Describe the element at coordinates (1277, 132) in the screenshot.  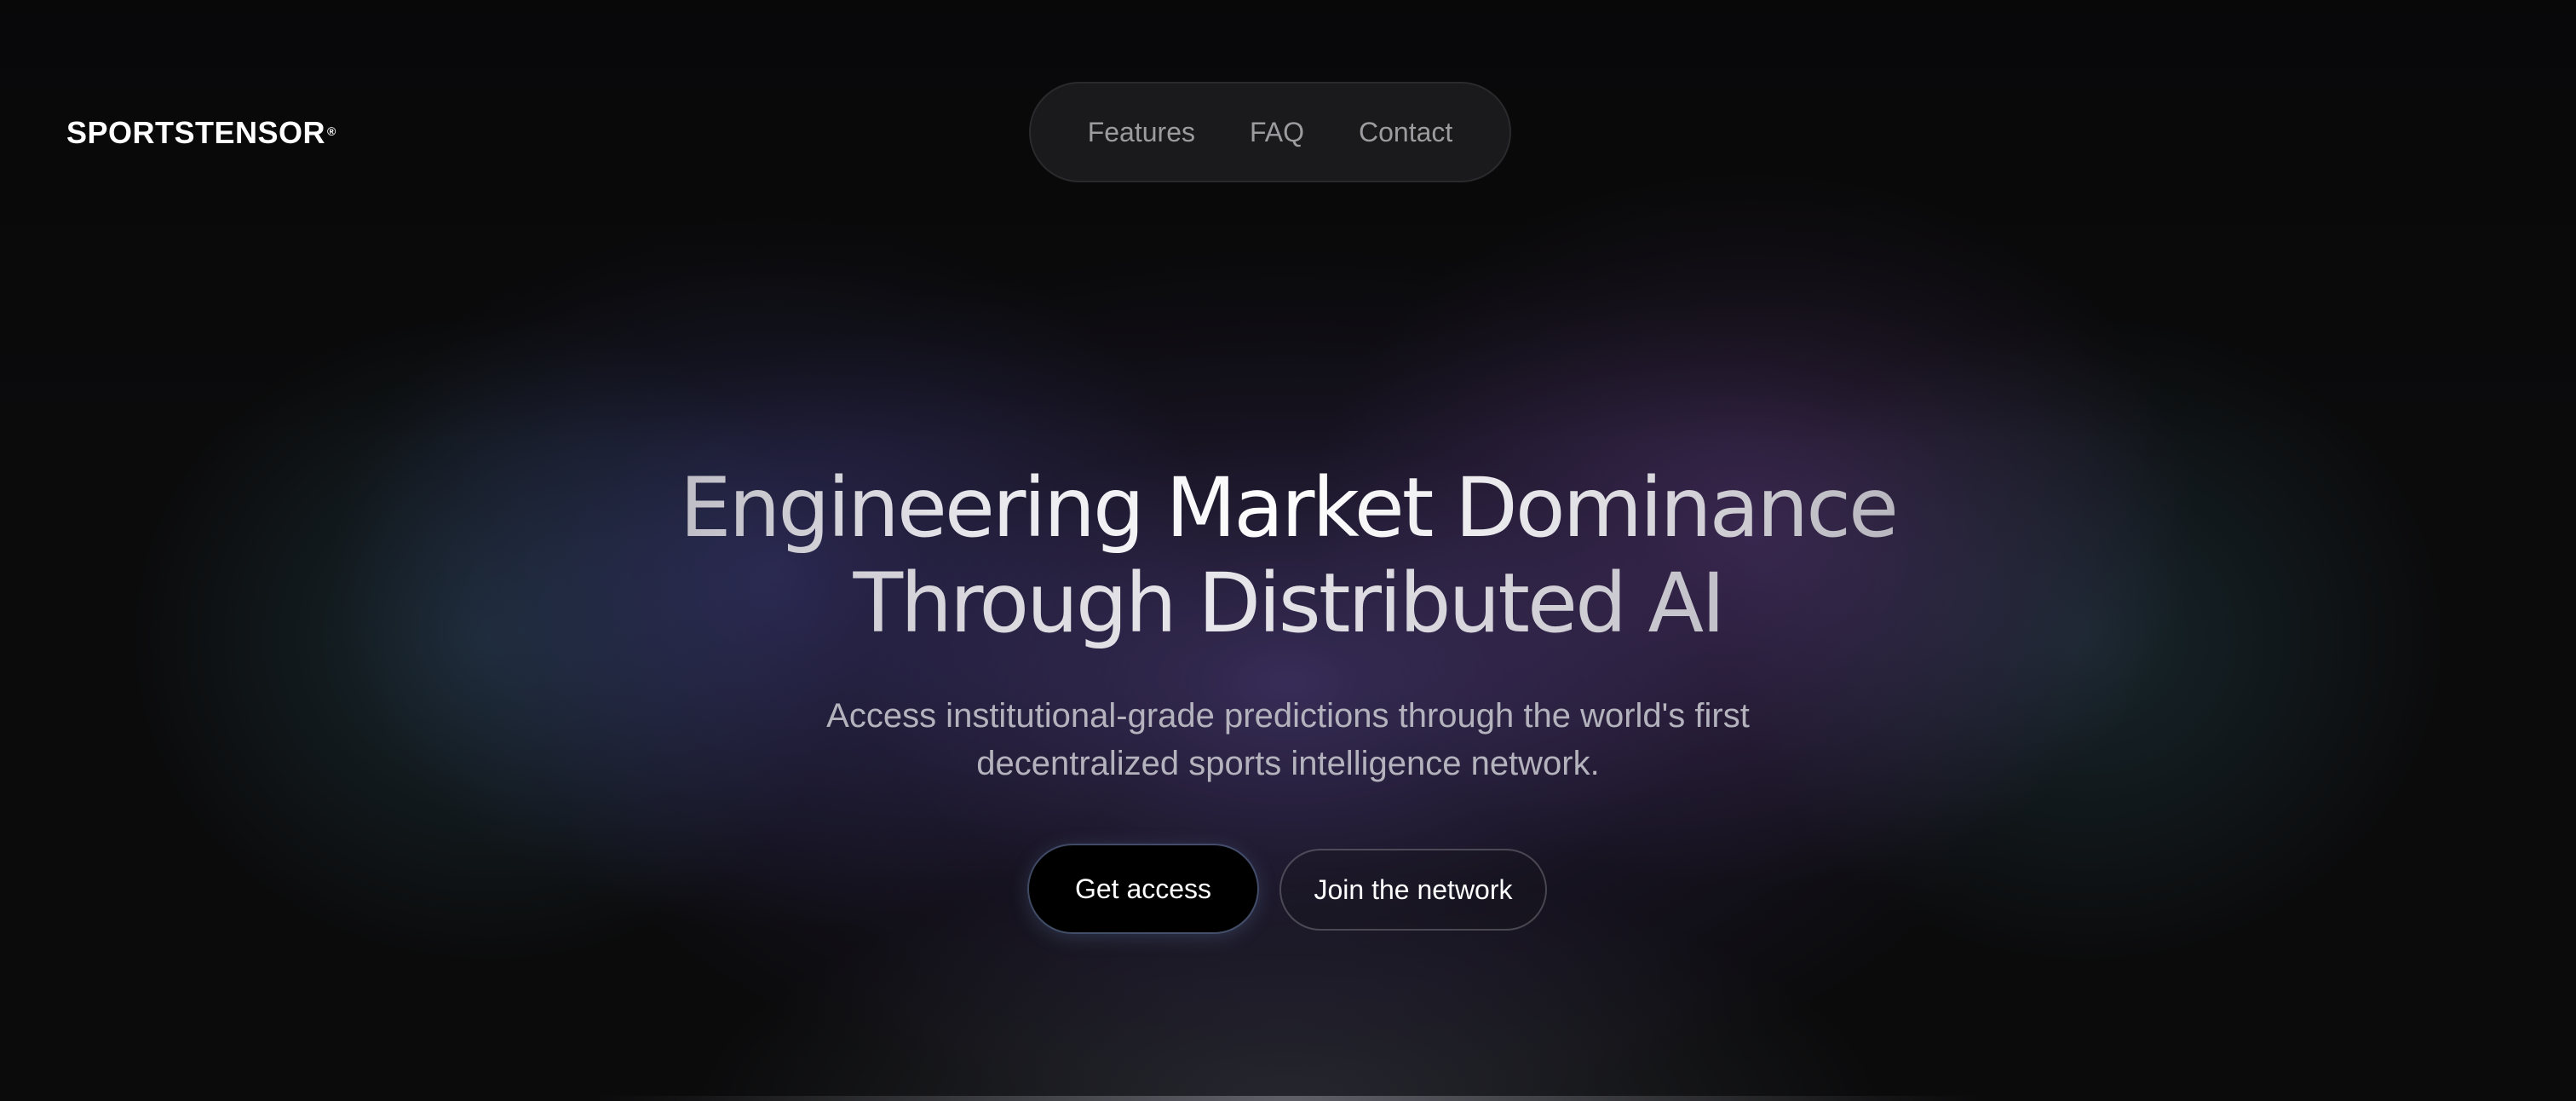
I see `nav-item-faq: FAQ` at that location.